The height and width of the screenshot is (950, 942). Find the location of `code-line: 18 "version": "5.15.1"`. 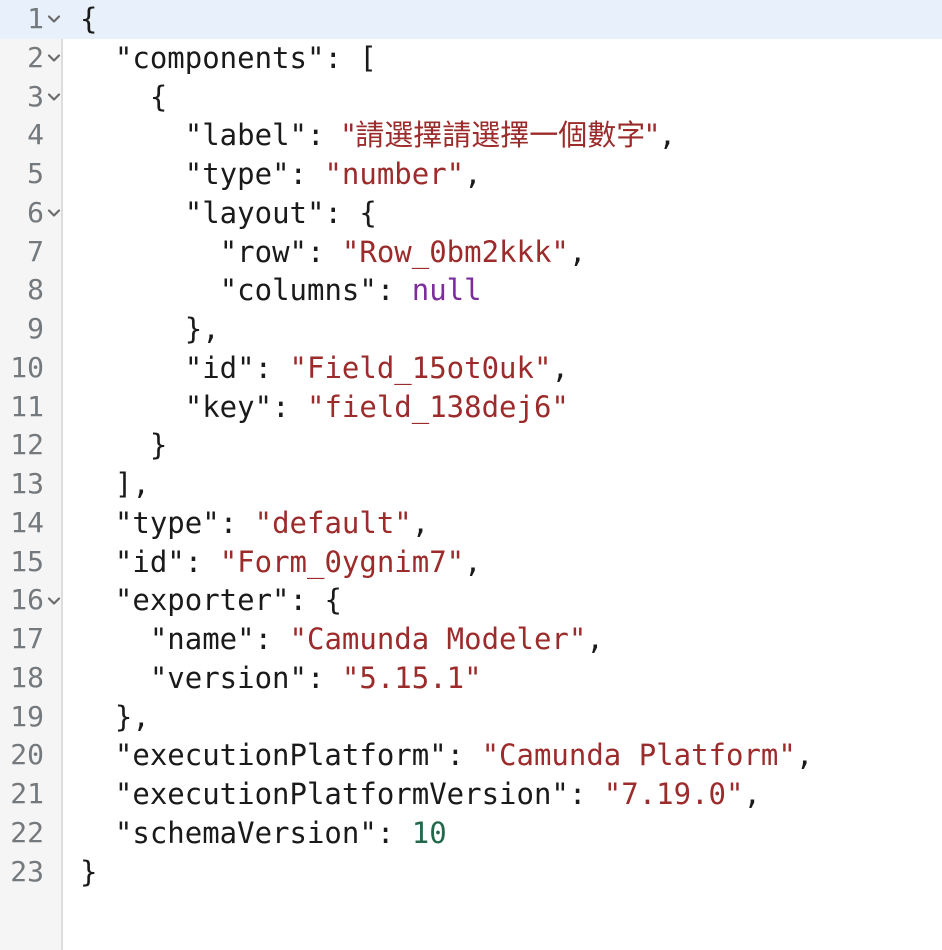

code-line: 18 "version": "5.15.1" is located at coordinates (471, 678).